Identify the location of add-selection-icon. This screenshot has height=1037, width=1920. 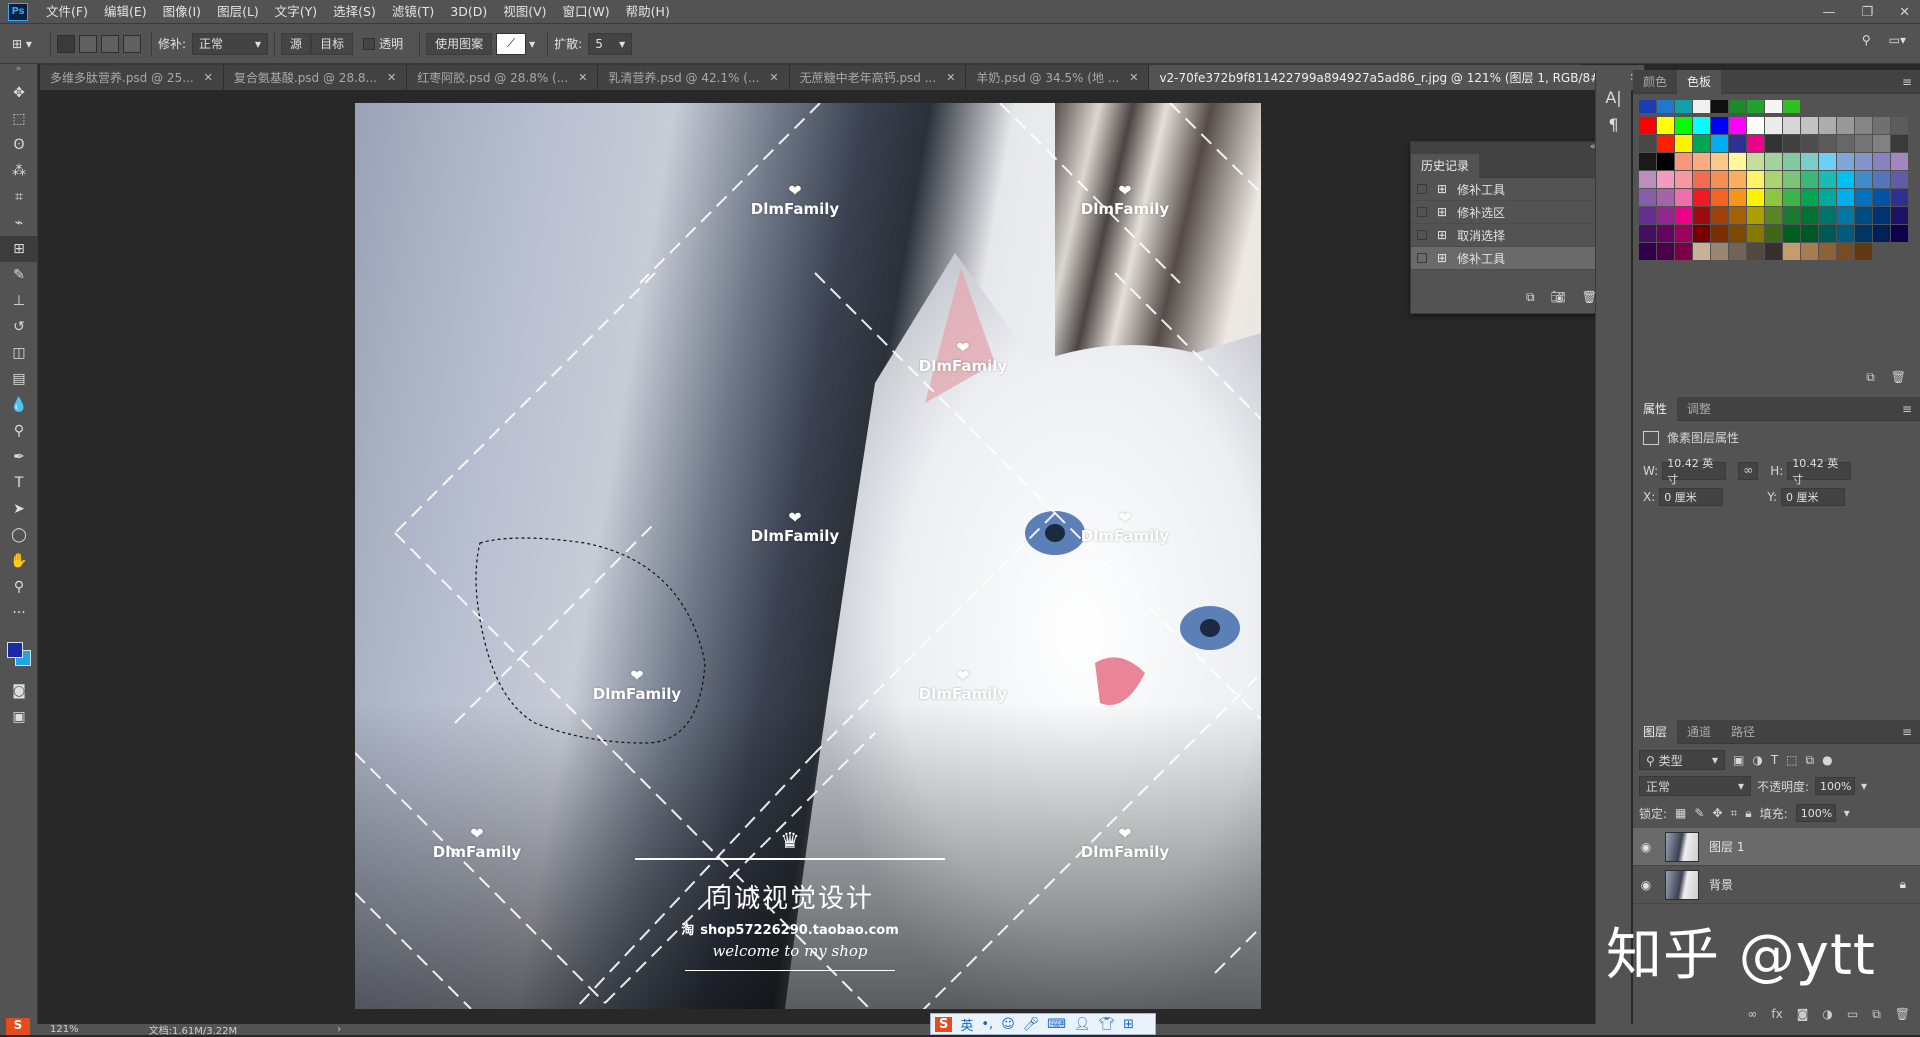
(88, 43).